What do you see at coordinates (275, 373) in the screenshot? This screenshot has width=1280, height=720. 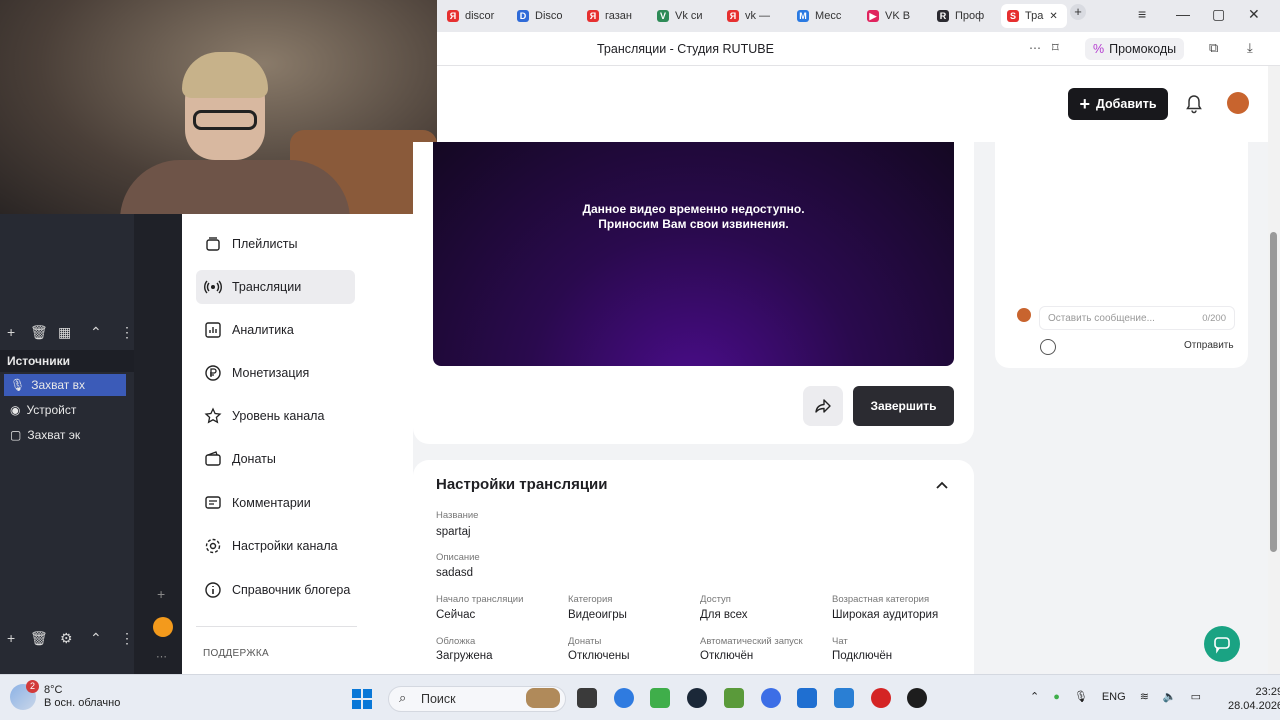 I see `sidebar-item-monetization: Монетизация` at bounding box center [275, 373].